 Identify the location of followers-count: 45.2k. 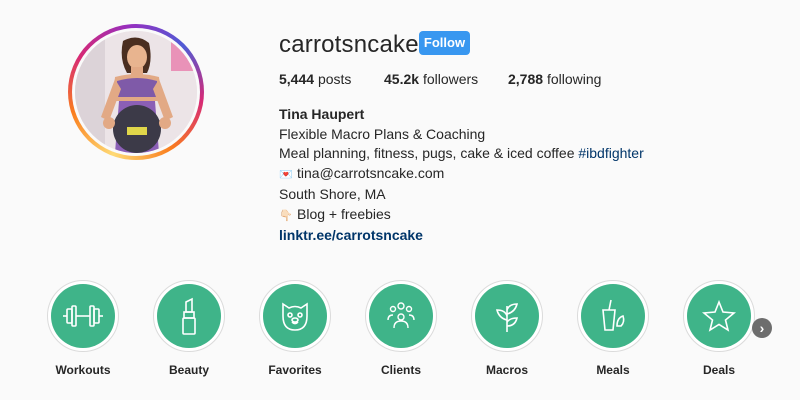
(402, 79).